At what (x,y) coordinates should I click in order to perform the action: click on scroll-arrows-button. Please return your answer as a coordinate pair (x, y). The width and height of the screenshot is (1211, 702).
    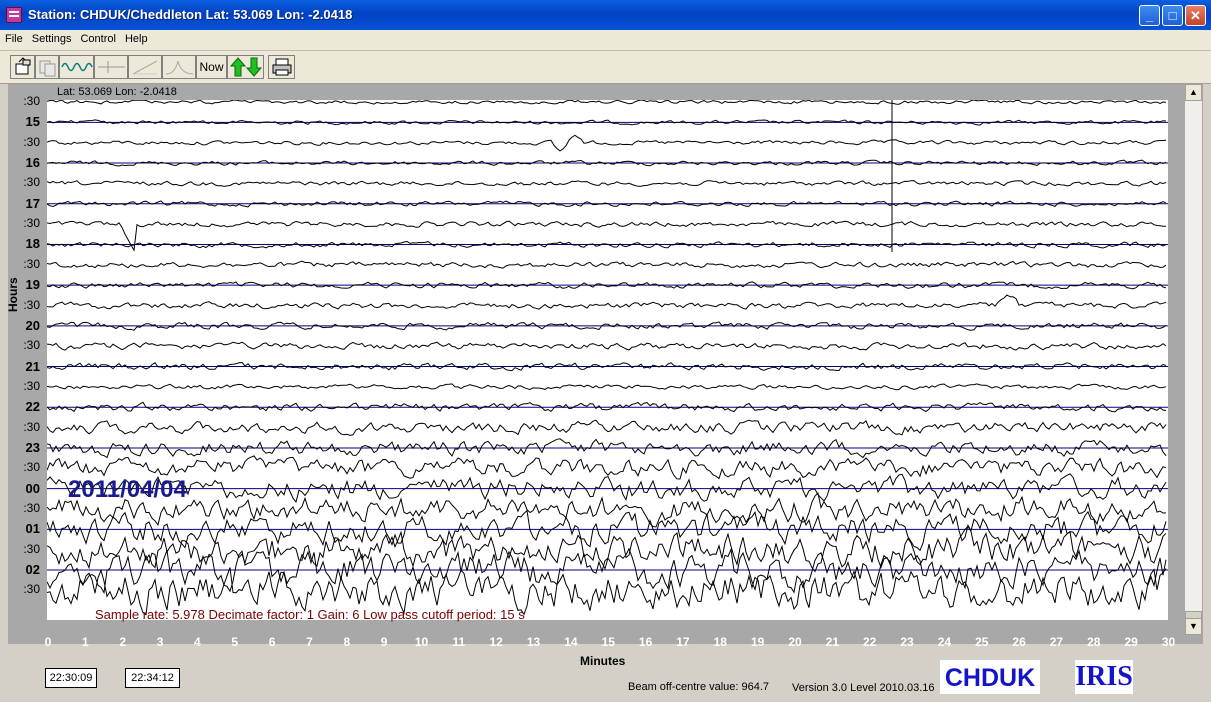
    Looking at the image, I should click on (245, 67).